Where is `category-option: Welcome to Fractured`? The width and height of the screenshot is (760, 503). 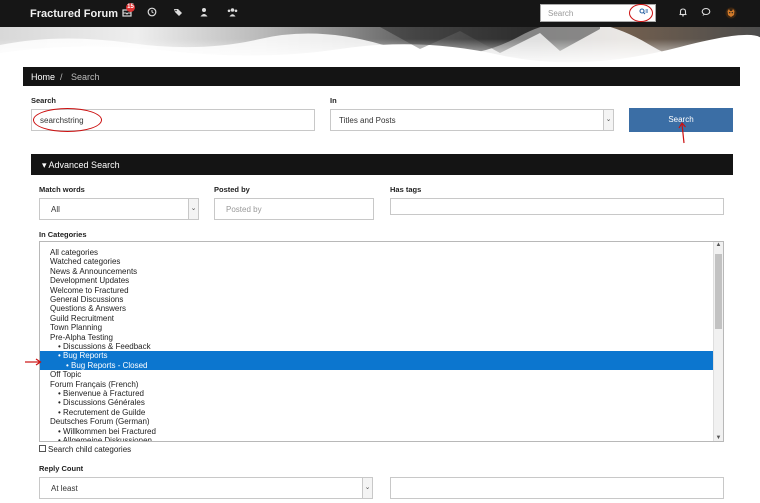 category-option: Welcome to Fractured is located at coordinates (89, 290).